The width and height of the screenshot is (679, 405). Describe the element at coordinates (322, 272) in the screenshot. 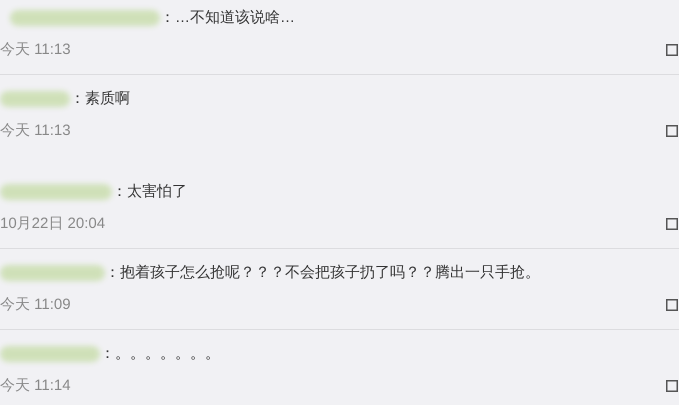

I see `comment-text: ：抱着孩子怎么抢呢？？？不会把孩子扔了吗？？腾出一只手抢。` at that location.